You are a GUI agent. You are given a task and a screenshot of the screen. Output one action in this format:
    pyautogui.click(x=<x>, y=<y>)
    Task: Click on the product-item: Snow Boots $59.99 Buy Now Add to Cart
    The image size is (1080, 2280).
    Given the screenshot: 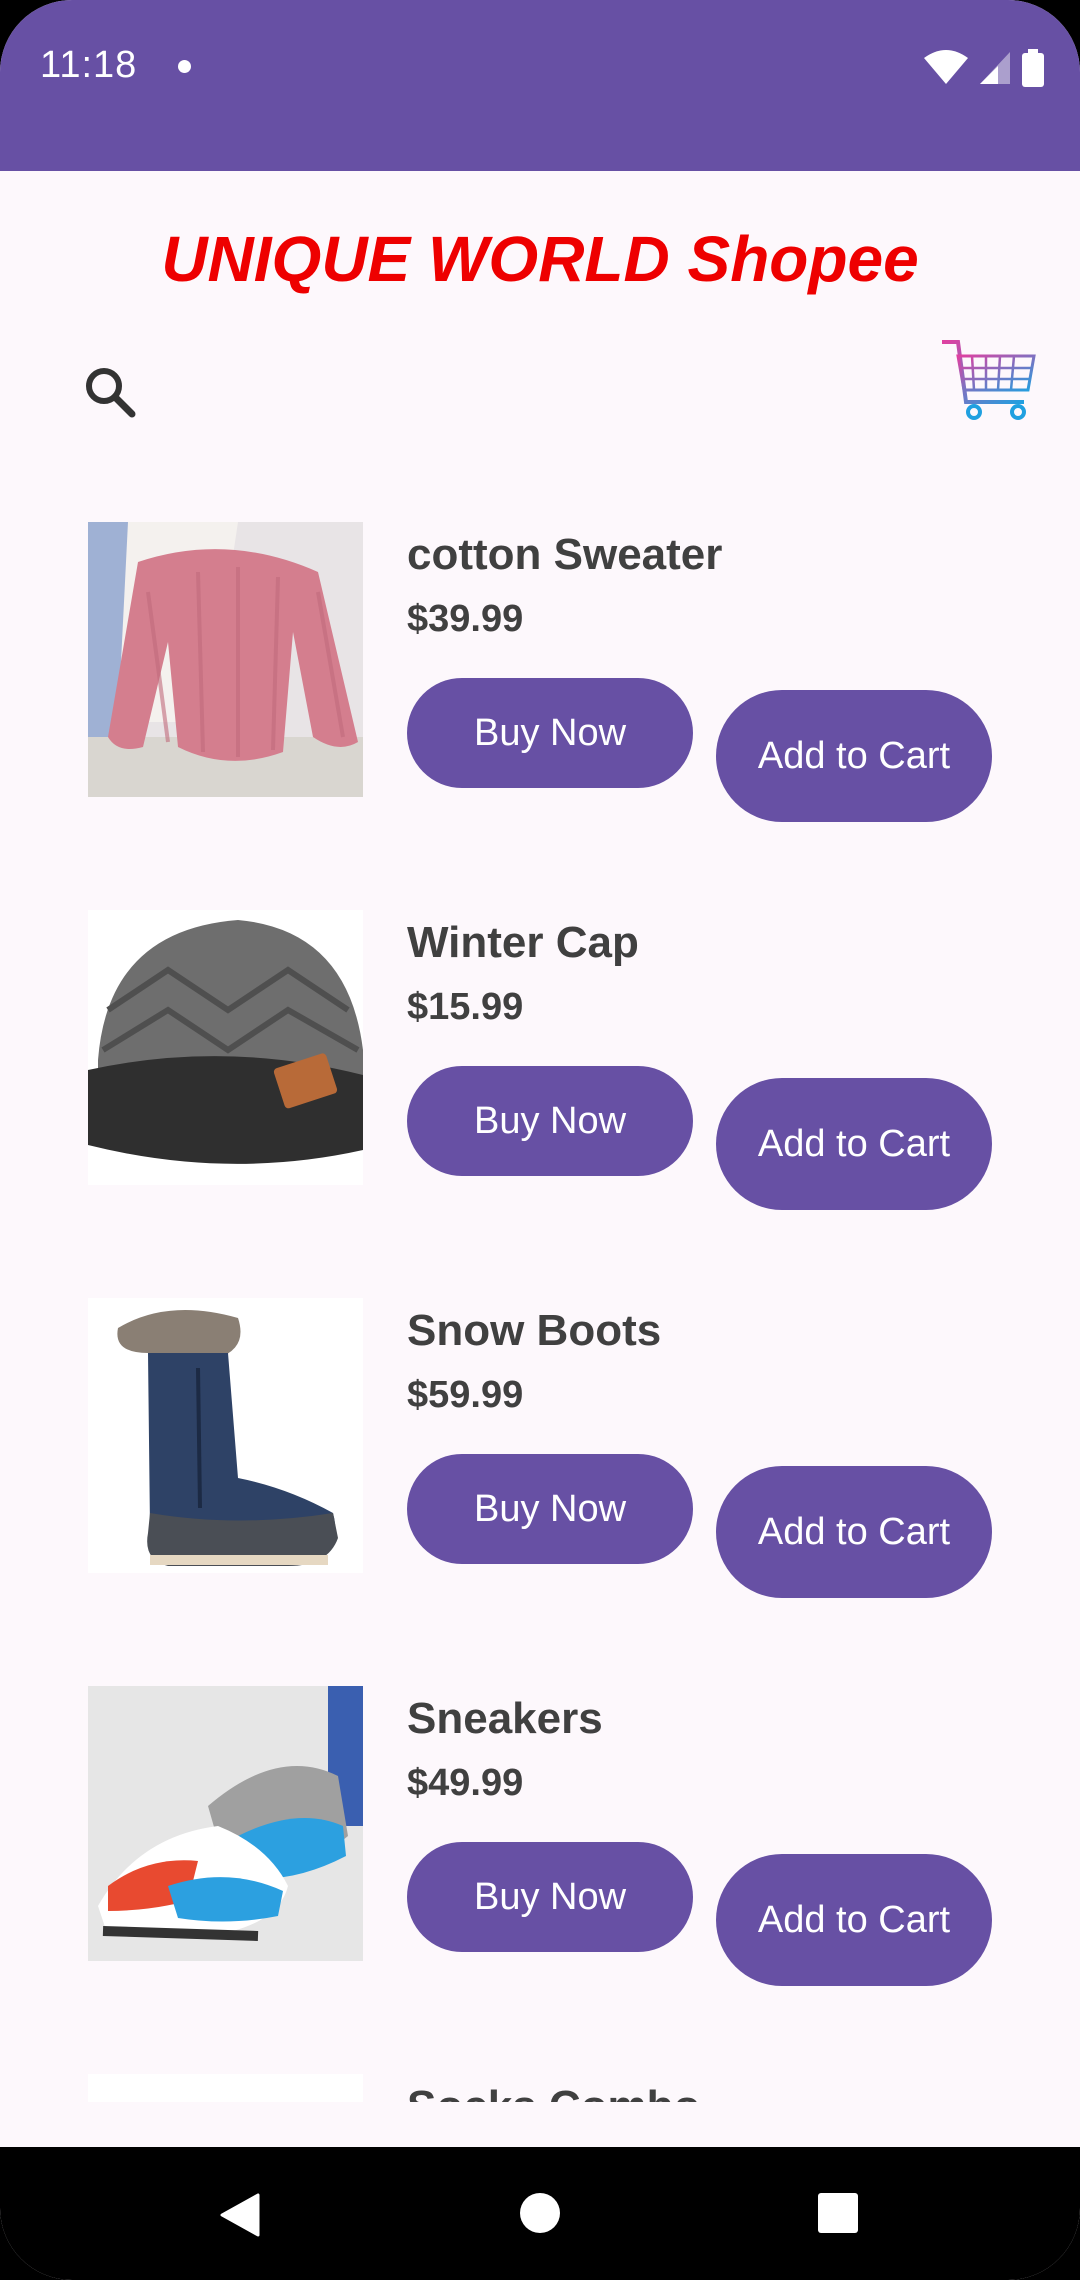 What is the action you would take?
    pyautogui.click(x=540, y=1447)
    